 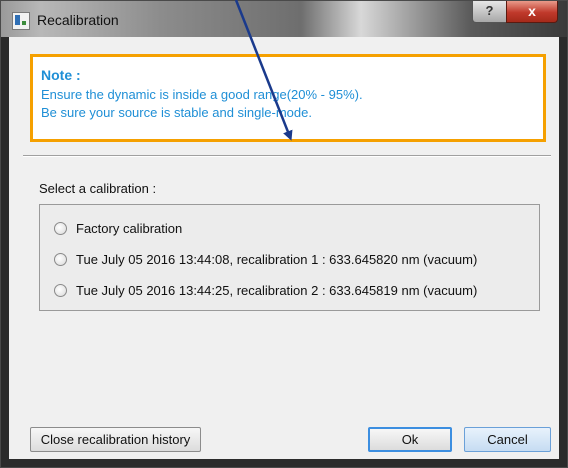 I want to click on app-icon, so click(x=21, y=21).